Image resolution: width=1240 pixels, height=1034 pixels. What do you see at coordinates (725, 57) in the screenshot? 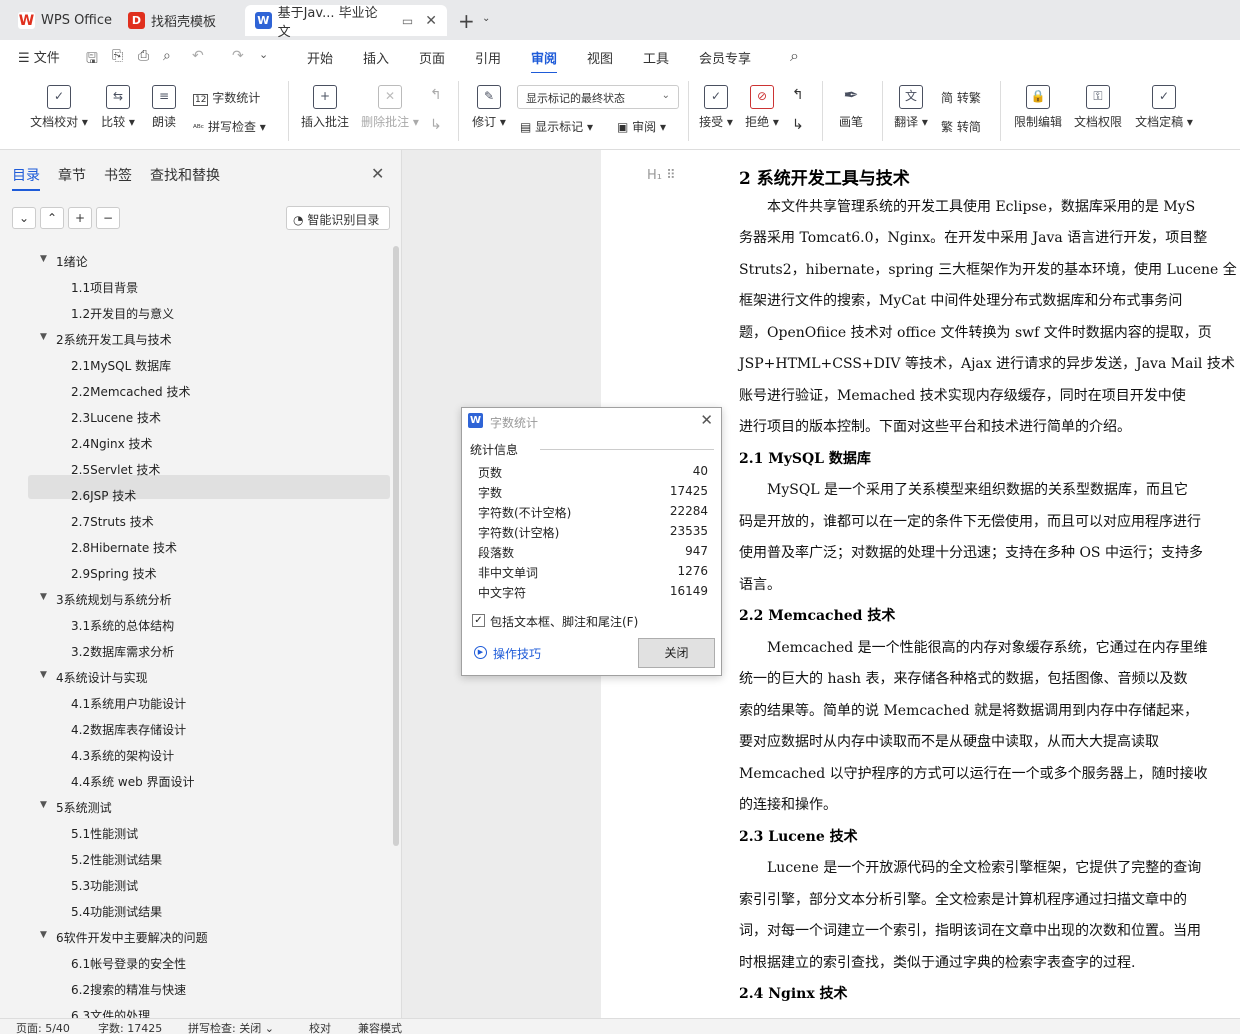
I see `tab-membership: 会员专享` at bounding box center [725, 57].